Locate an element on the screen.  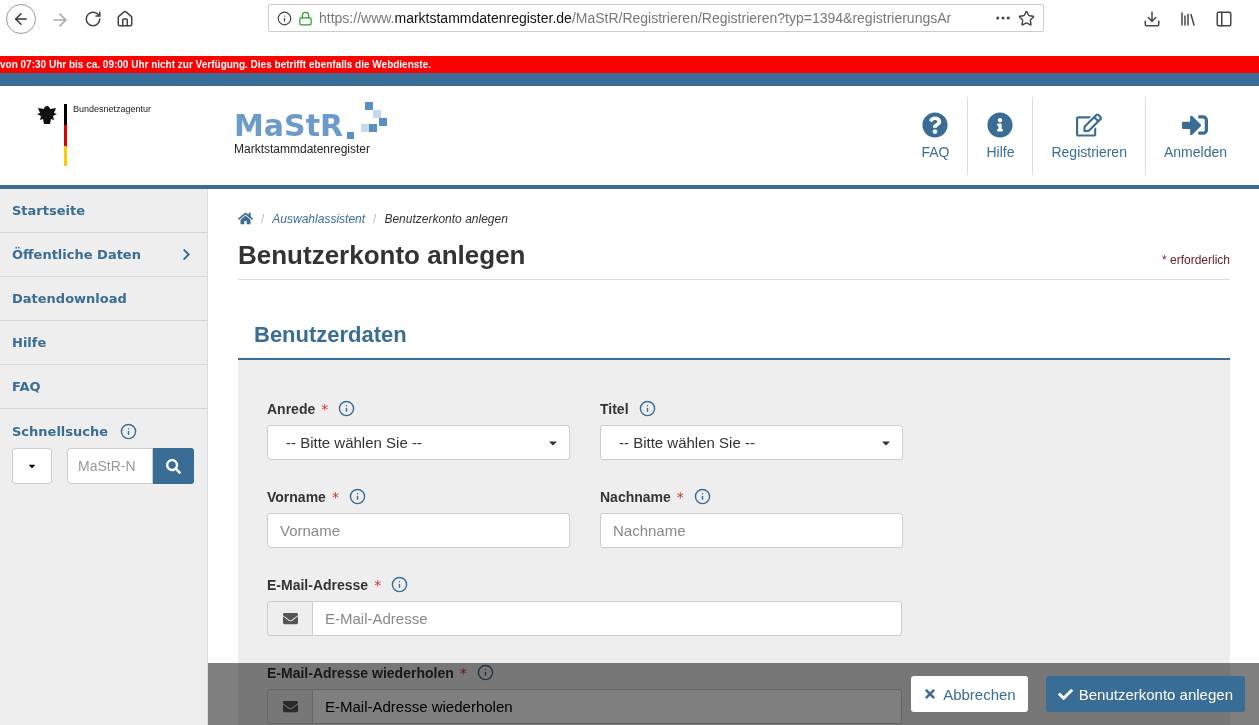
download-icon is located at coordinates (1152, 19).